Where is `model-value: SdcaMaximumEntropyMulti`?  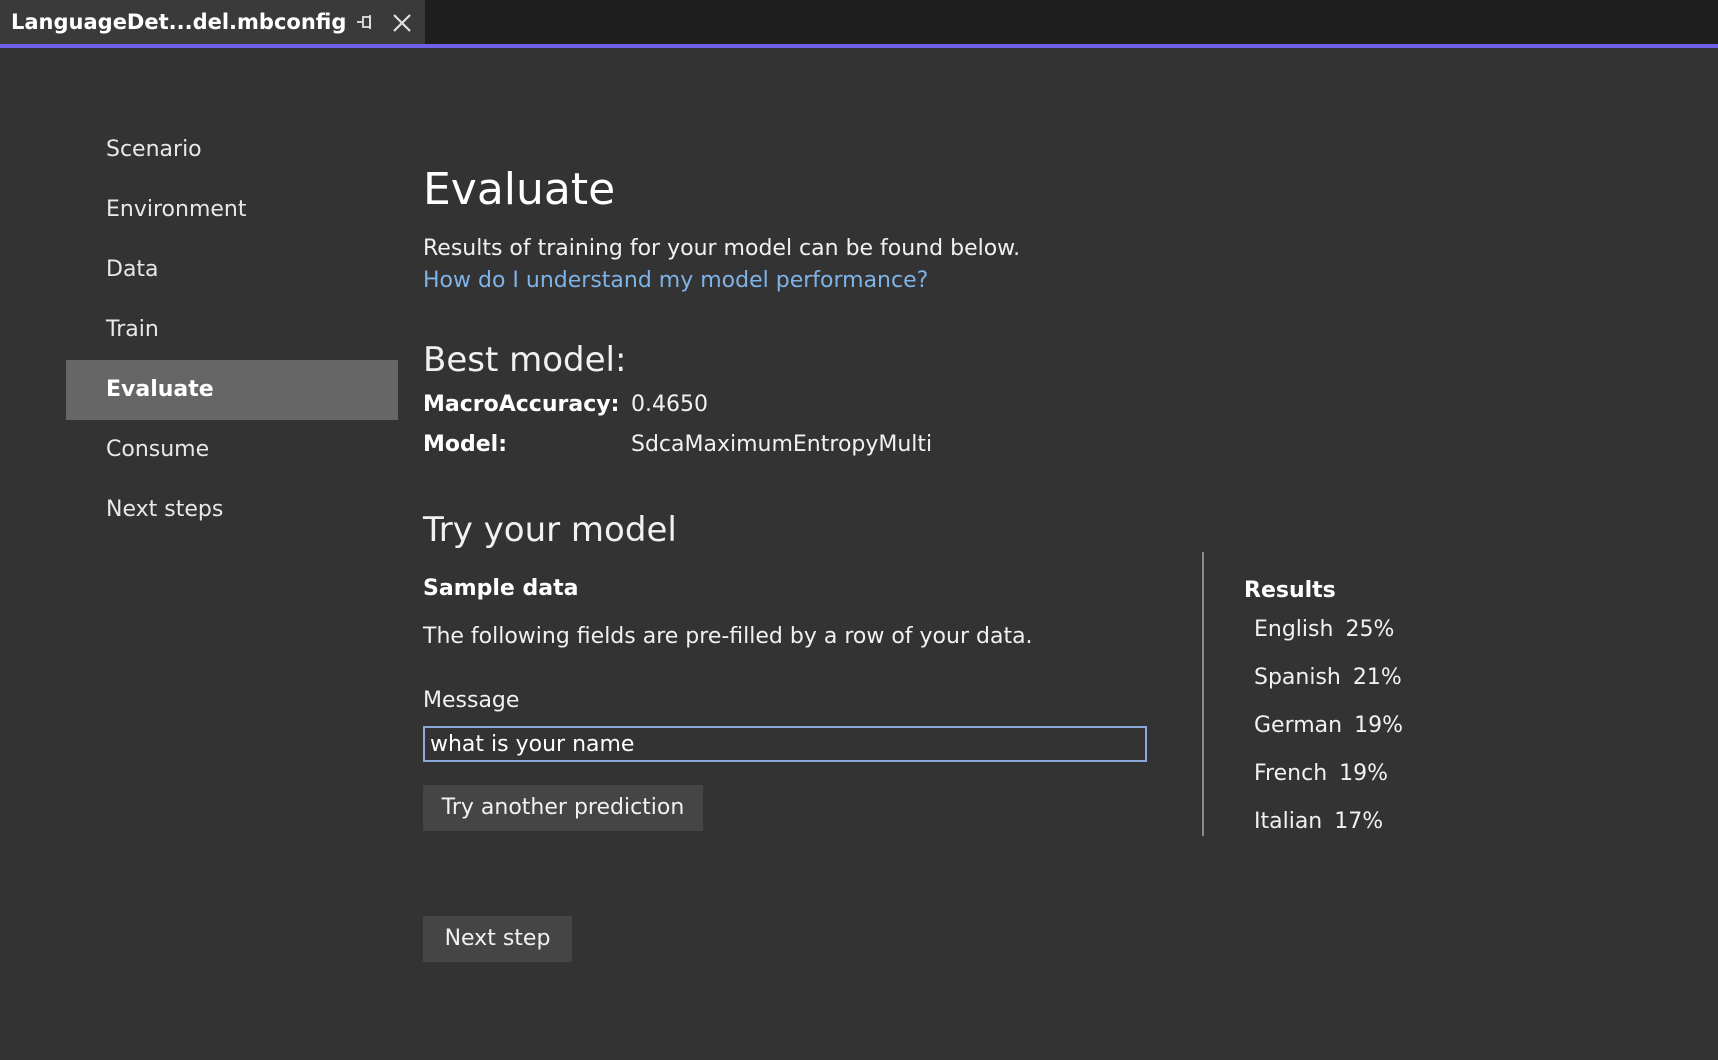
model-value: SdcaMaximumEntropyMulti is located at coordinates (782, 444).